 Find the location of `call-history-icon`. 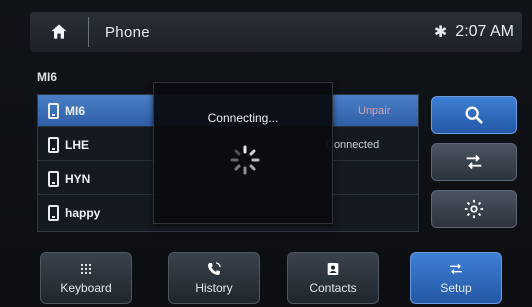

call-history-icon is located at coordinates (214, 269).